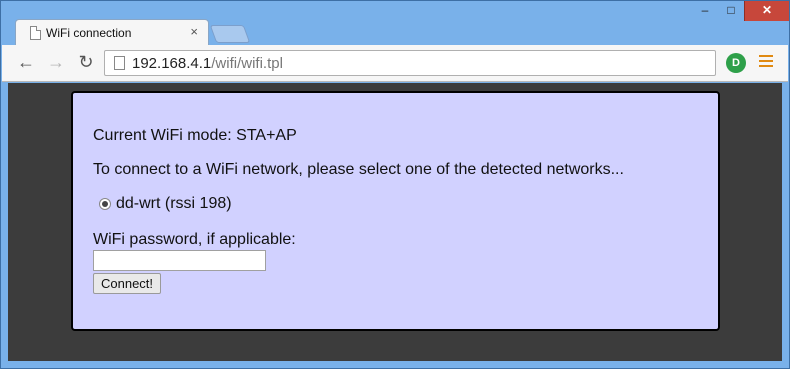  What do you see at coordinates (731, 11) in the screenshot?
I see `maximize-button: □` at bounding box center [731, 11].